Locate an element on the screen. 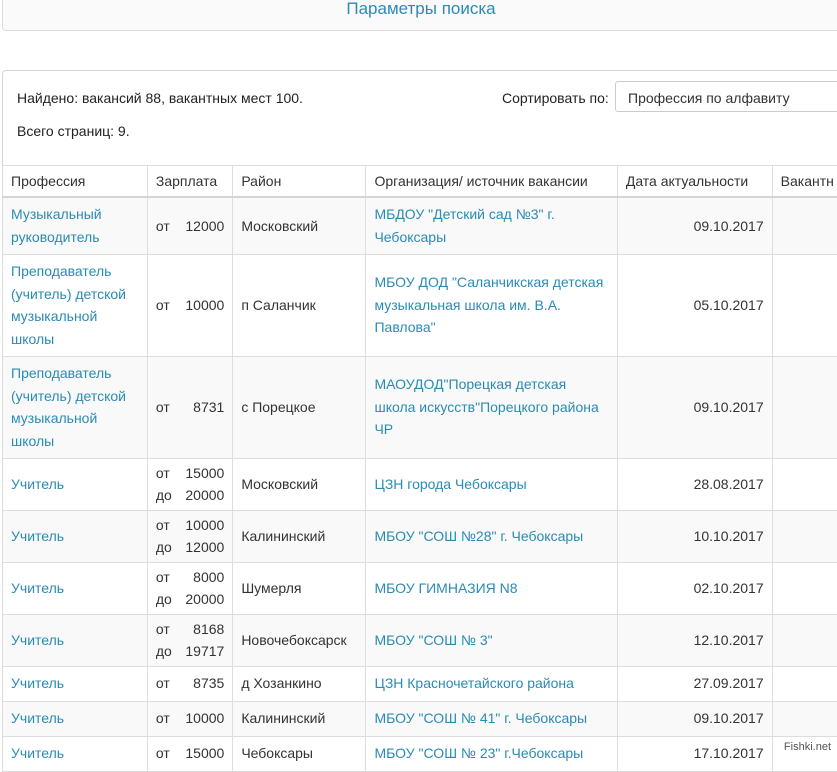  salary-range: от 8731 is located at coordinates (190, 407).